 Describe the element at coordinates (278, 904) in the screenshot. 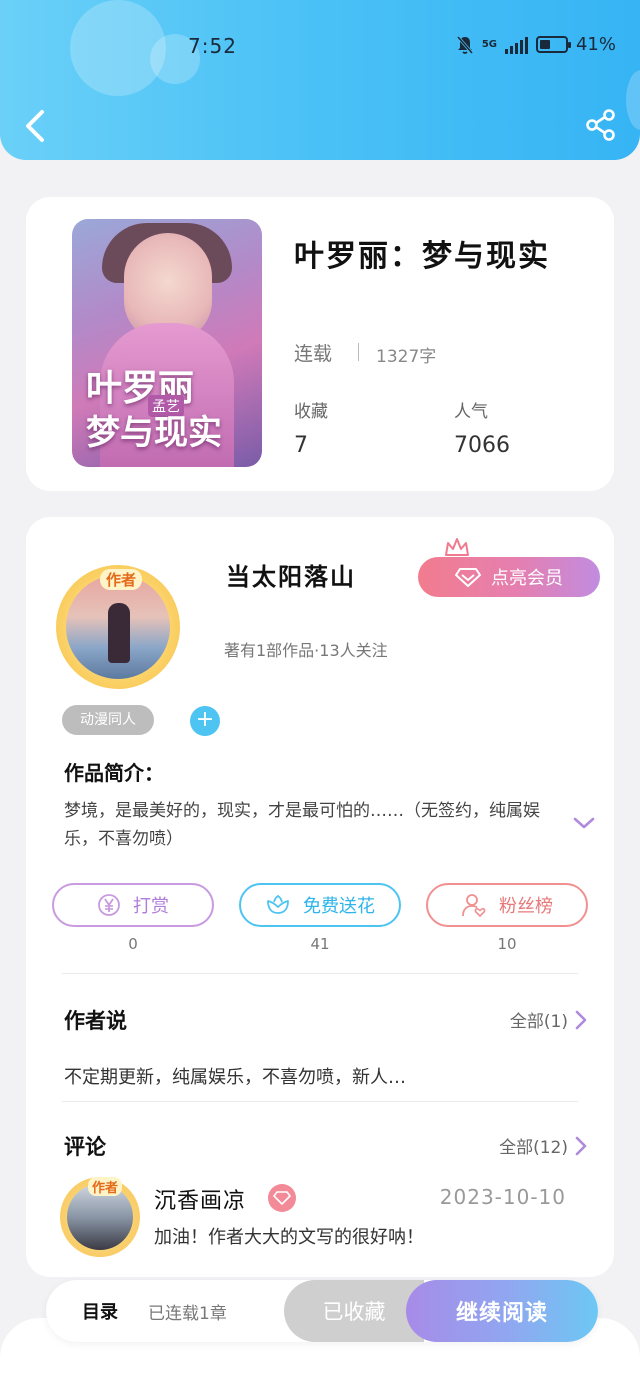

I see `flower-icon` at that location.